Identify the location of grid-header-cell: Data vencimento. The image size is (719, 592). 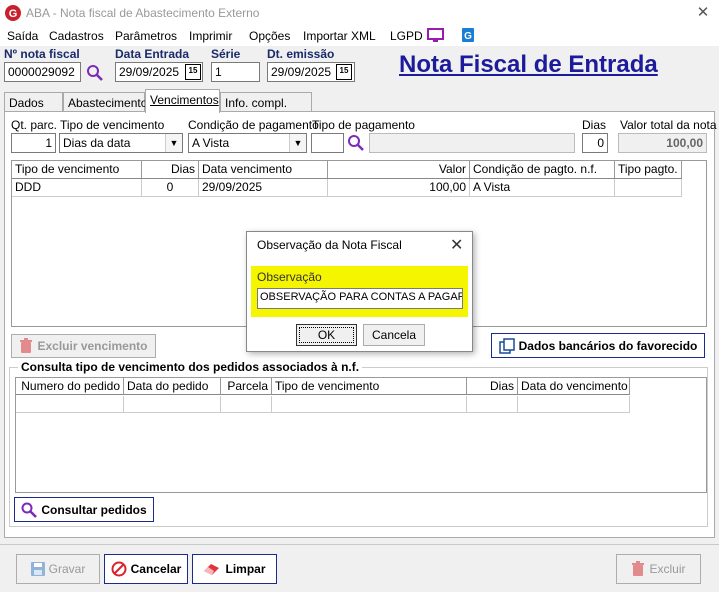
(263, 169).